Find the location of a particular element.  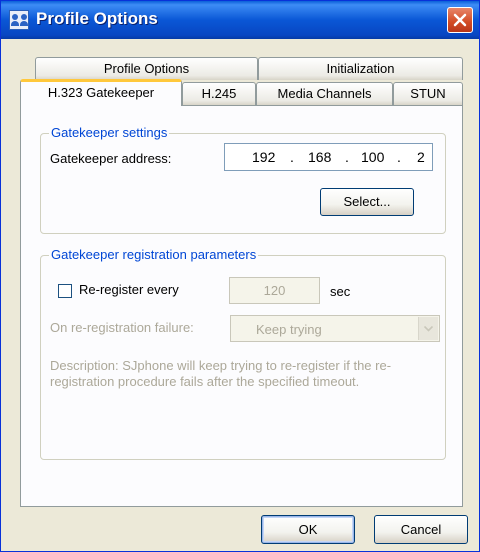

ip-octet-2: 168 is located at coordinates (320, 157).